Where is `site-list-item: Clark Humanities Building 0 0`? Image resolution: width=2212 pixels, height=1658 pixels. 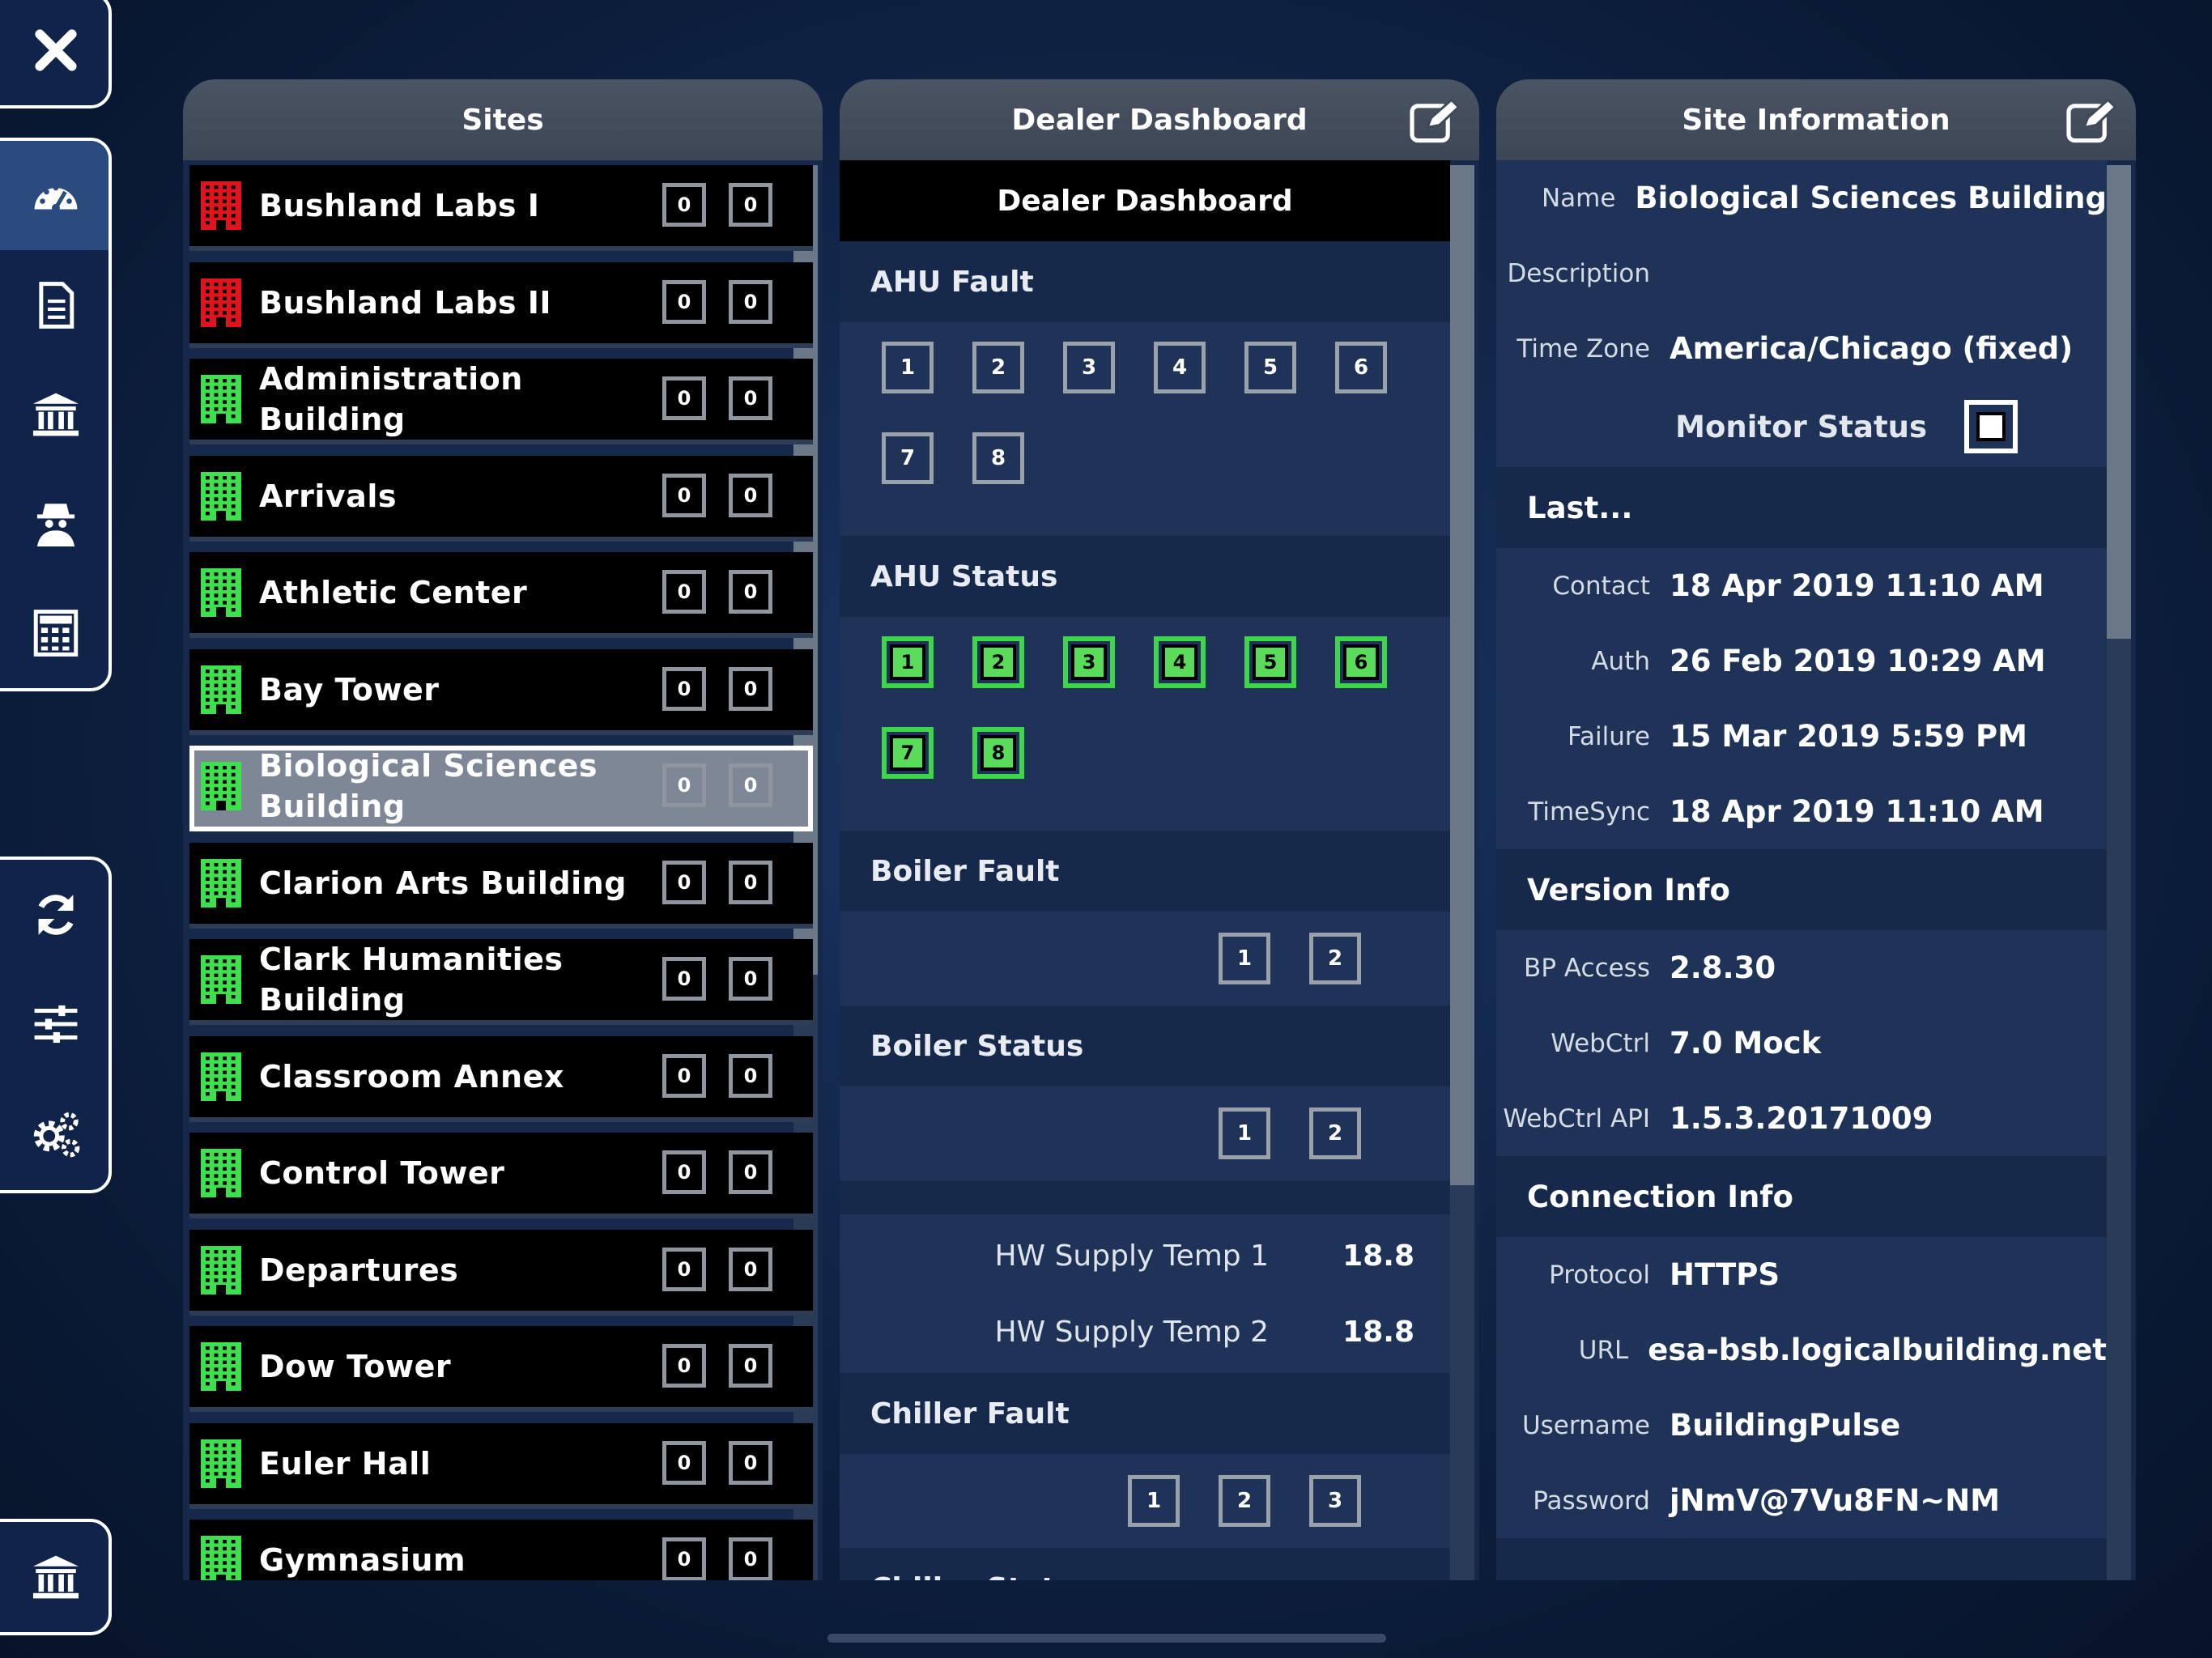
site-list-item: Clark Humanities Building 0 0 is located at coordinates (501, 982).